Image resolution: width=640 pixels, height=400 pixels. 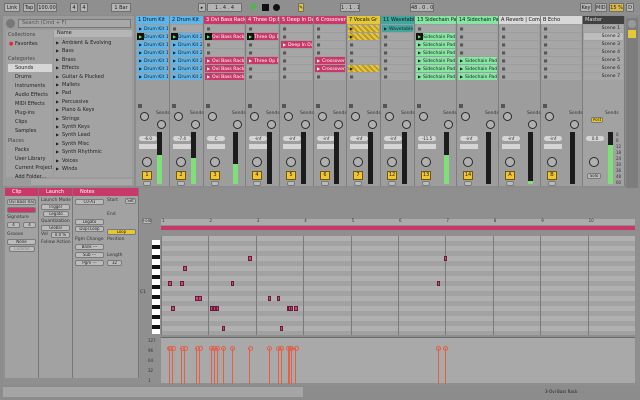 I want to click on solo-cue-button: Solo, so click(x=594, y=176).